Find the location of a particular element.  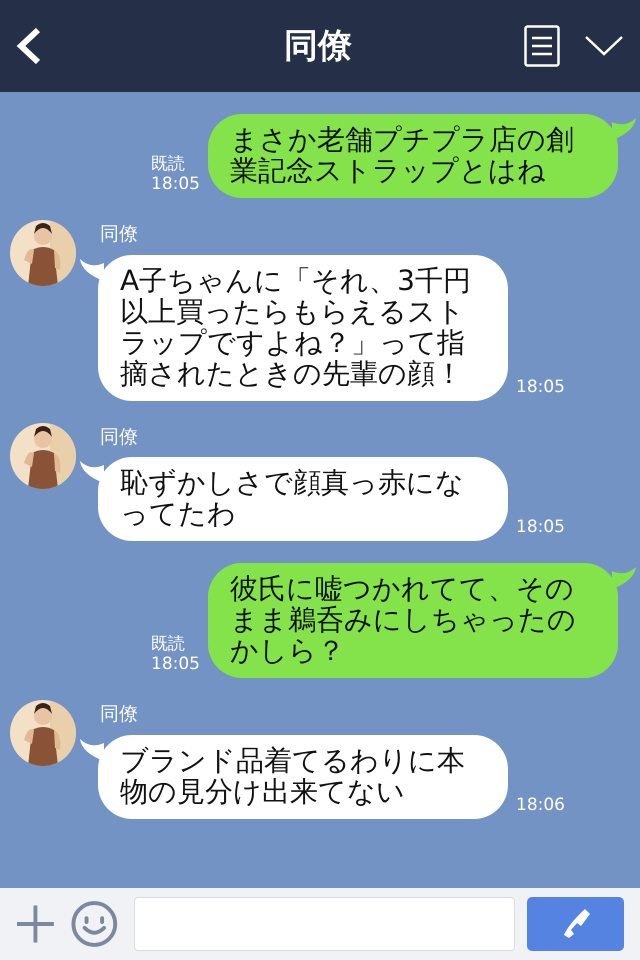

menu-icon is located at coordinates (542, 46).